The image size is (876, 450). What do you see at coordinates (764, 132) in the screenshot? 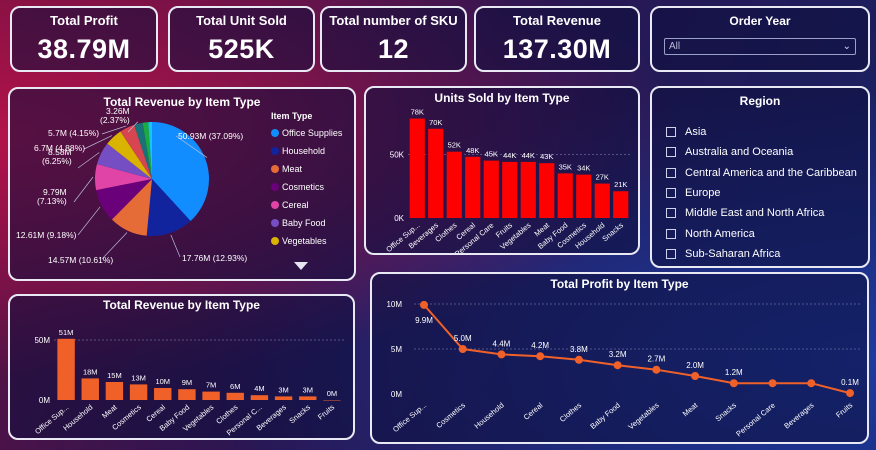
I see `region-option: Asia` at bounding box center [764, 132].